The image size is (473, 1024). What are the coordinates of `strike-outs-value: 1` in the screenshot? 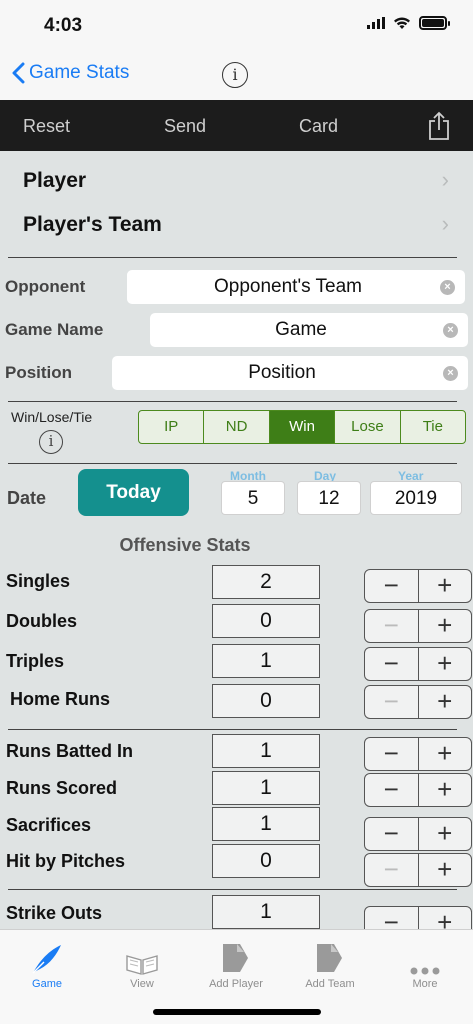 It's located at (266, 912).